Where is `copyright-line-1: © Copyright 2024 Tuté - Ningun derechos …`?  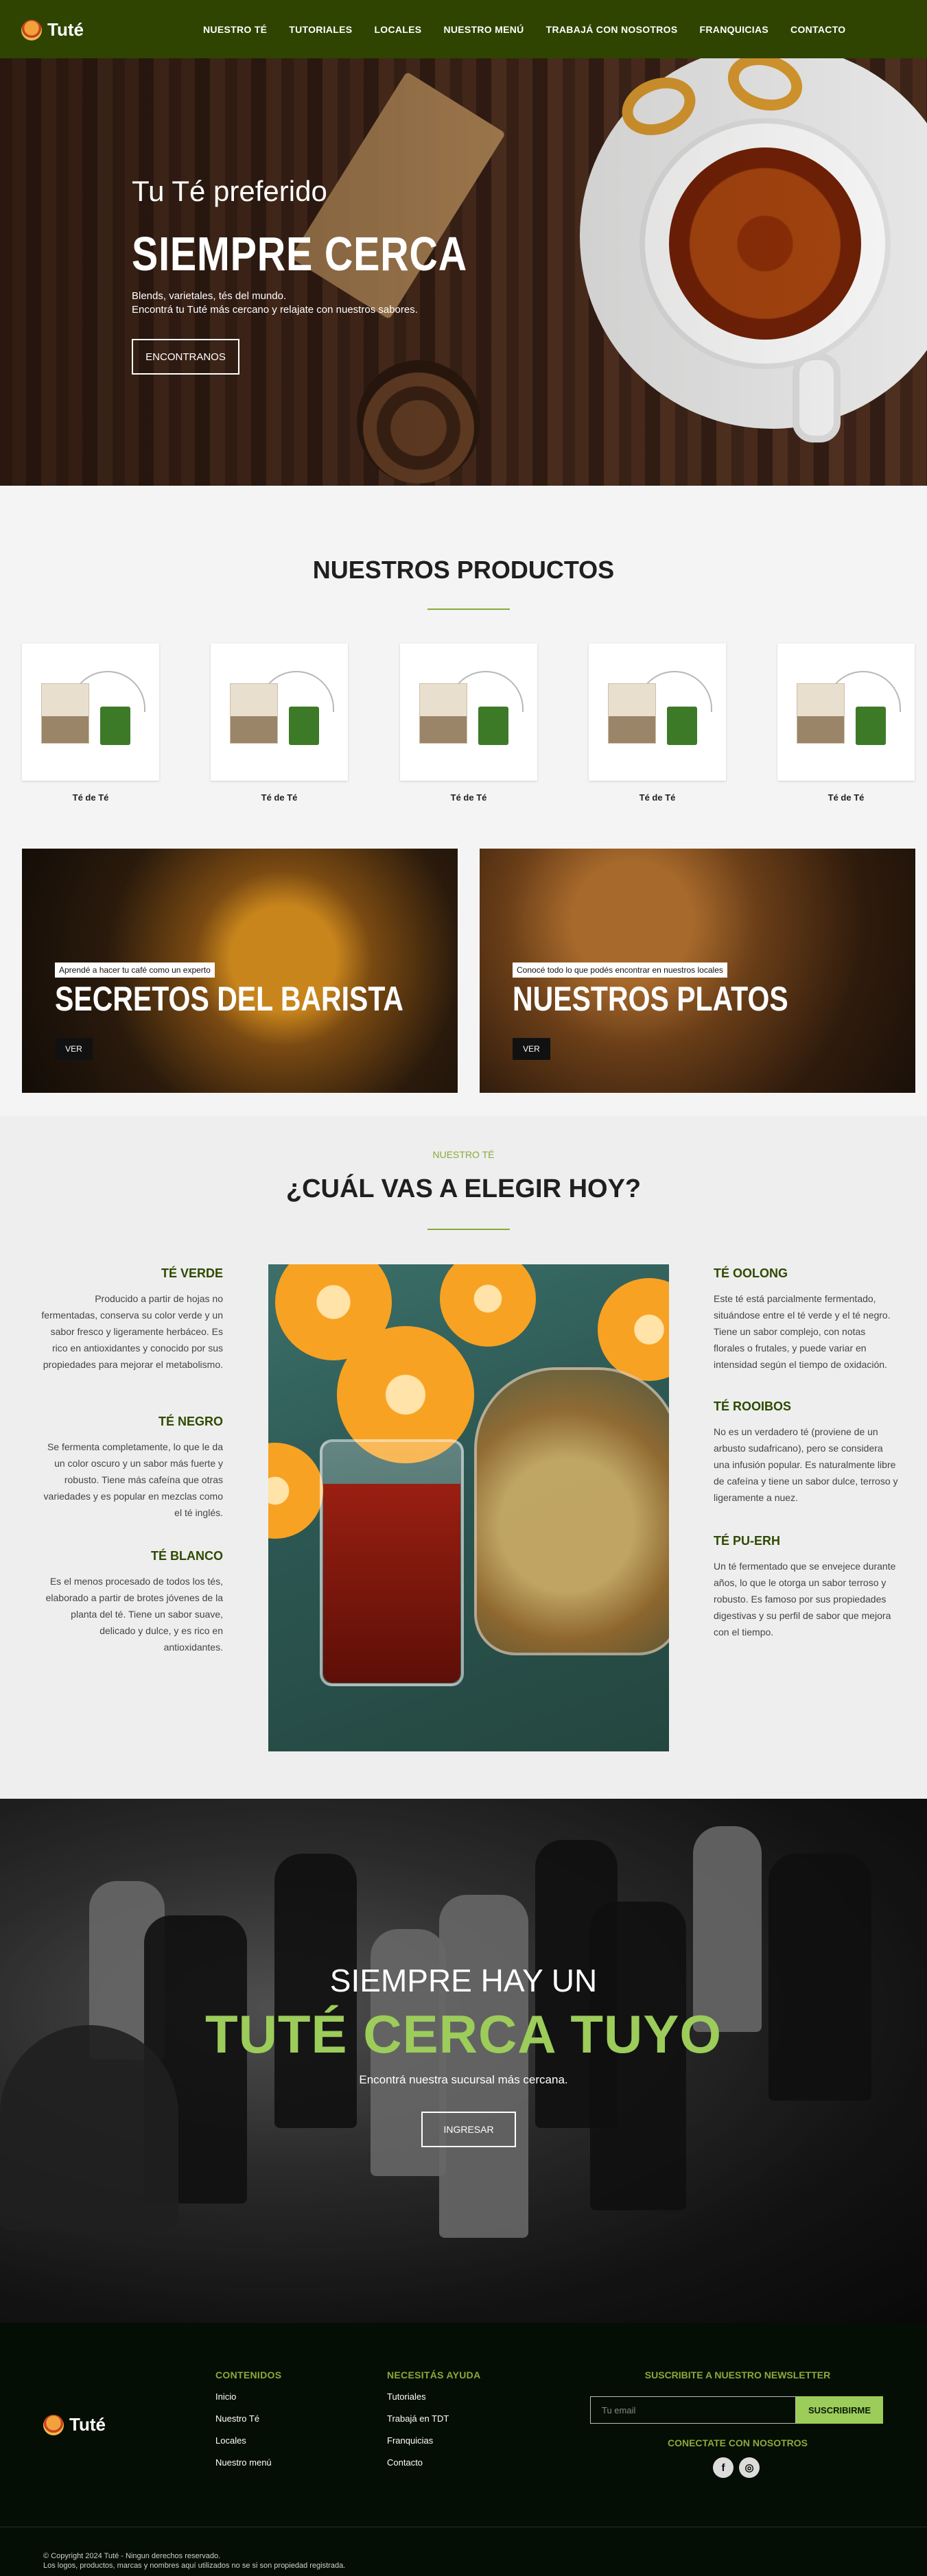
copyright-line-1: © Copyright 2024 Tuté - Ningun derechos … is located at coordinates (132, 2556).